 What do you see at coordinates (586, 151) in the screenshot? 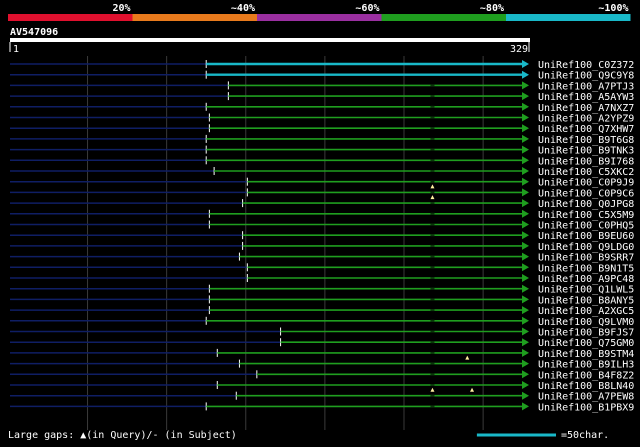
I see `hit-label: UniRef100_B9TNK3` at bounding box center [586, 151].